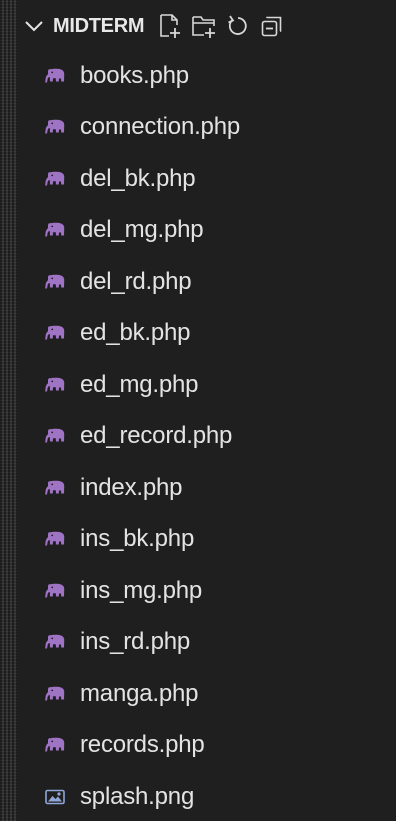 Image resolution: width=396 pixels, height=821 pixels. What do you see at coordinates (99, 25) in the screenshot?
I see `section-title: MIDTERM` at bounding box center [99, 25].